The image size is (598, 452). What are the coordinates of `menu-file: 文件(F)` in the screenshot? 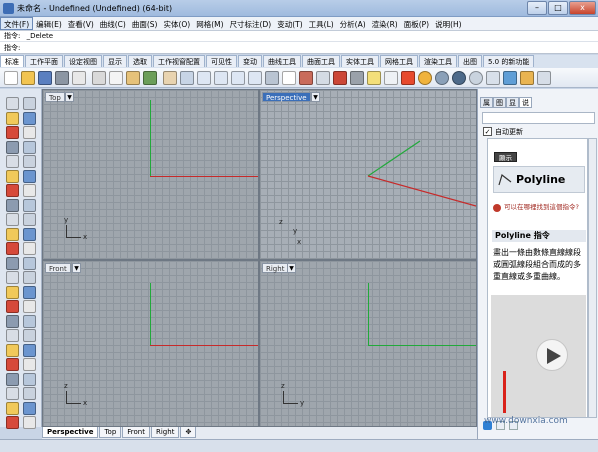 It's located at (17, 23).